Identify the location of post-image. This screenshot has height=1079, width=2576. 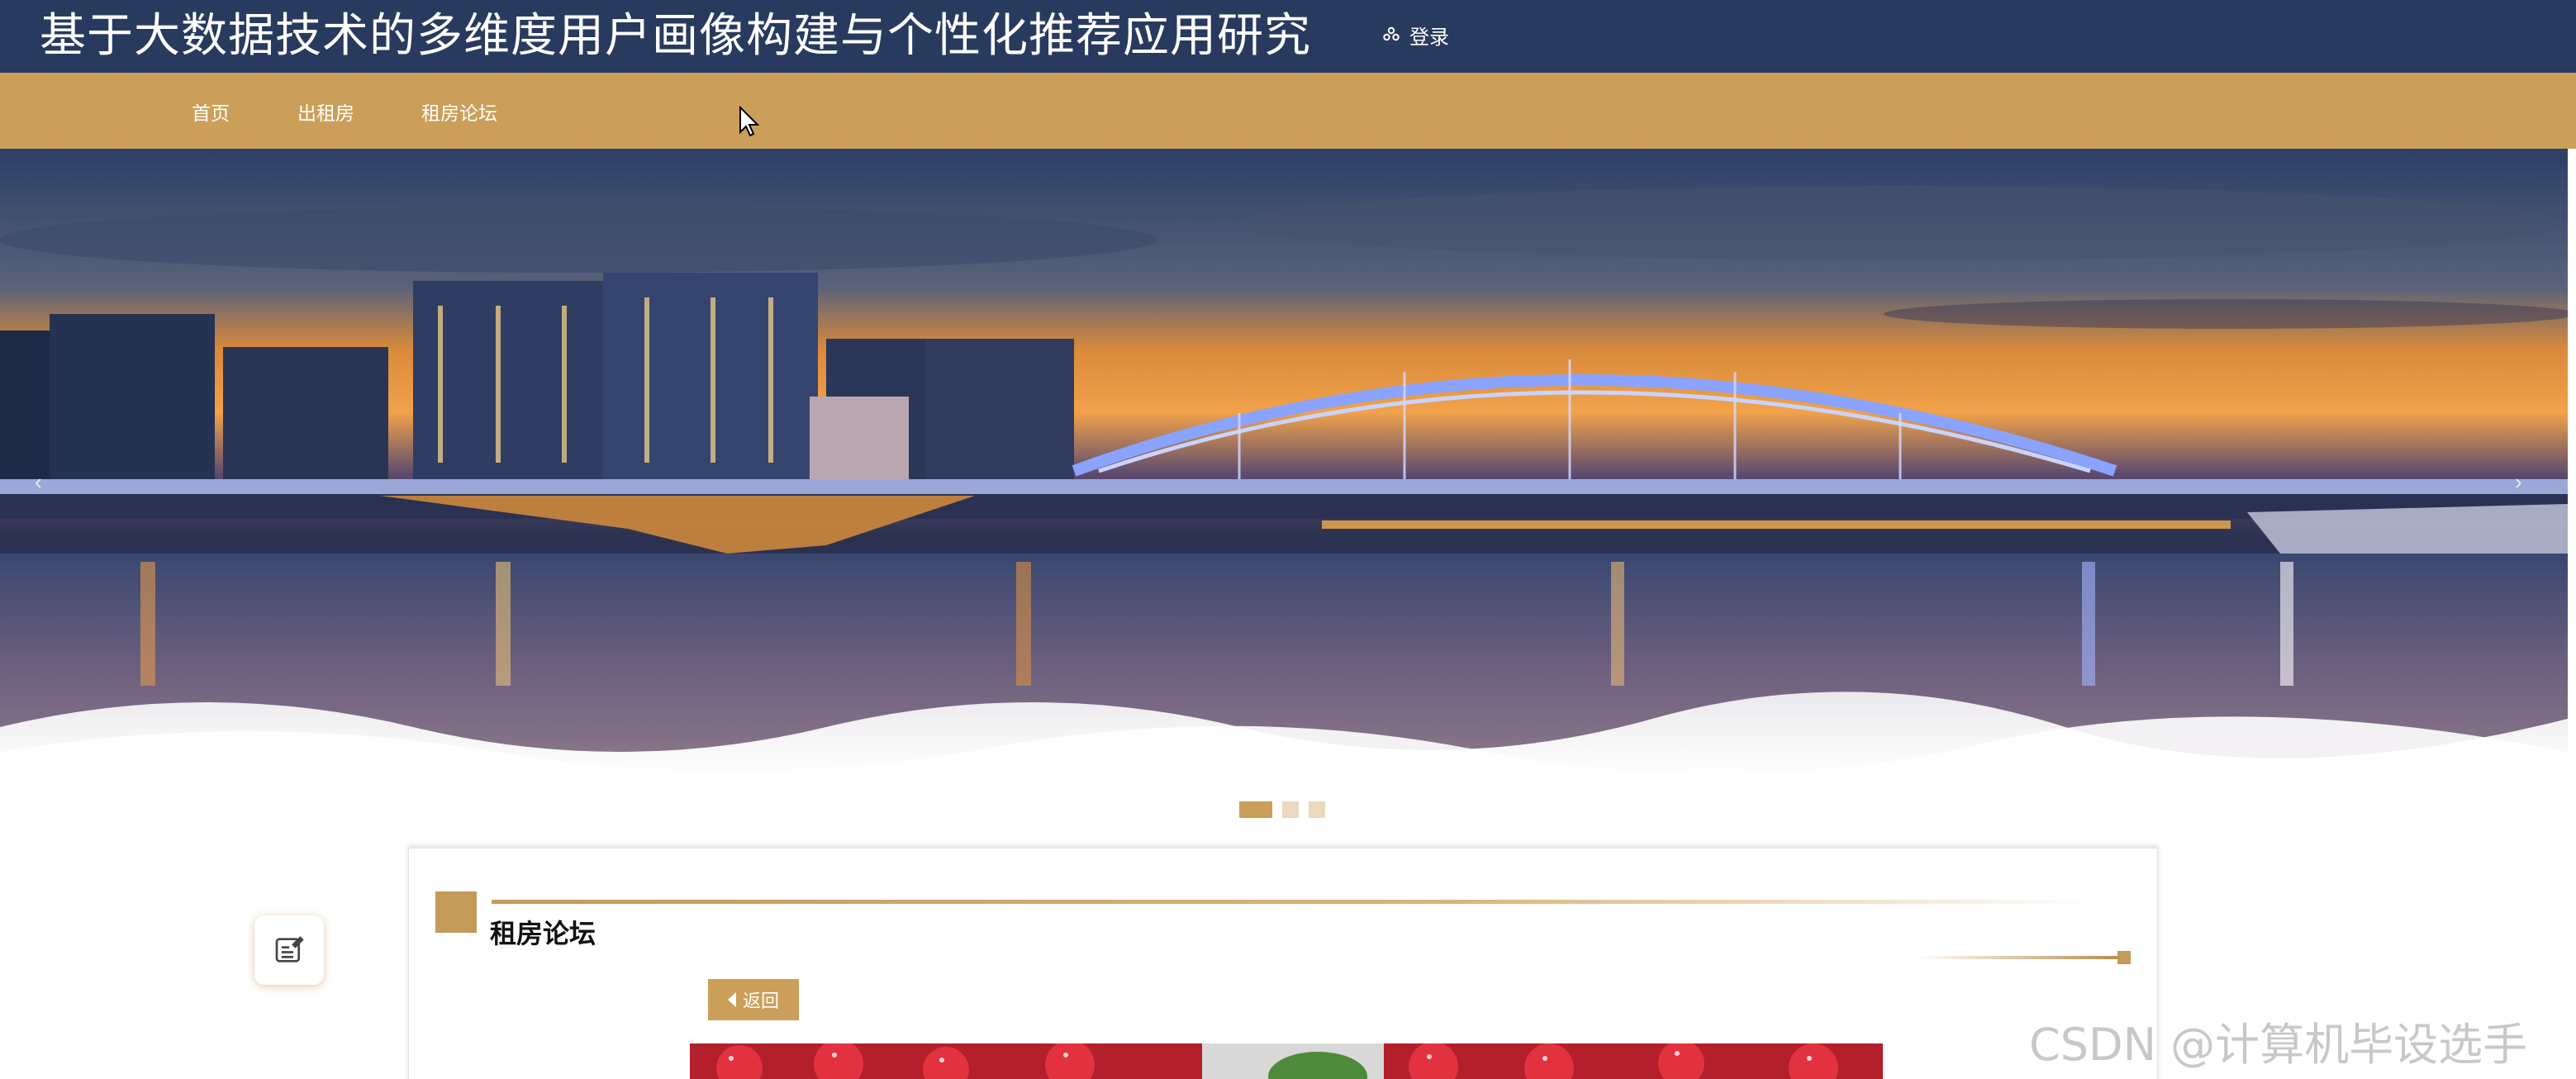
(1286, 1061).